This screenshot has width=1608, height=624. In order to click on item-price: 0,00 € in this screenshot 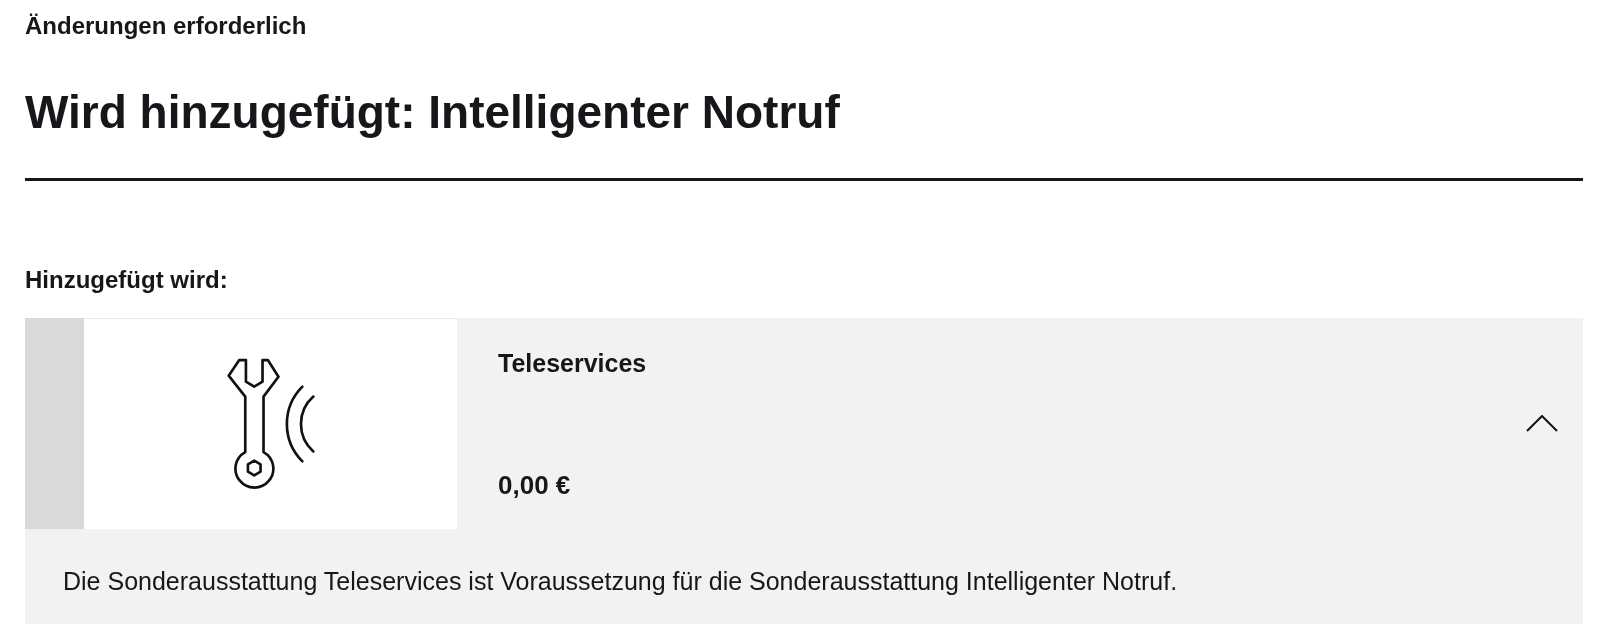, I will do `click(534, 485)`.